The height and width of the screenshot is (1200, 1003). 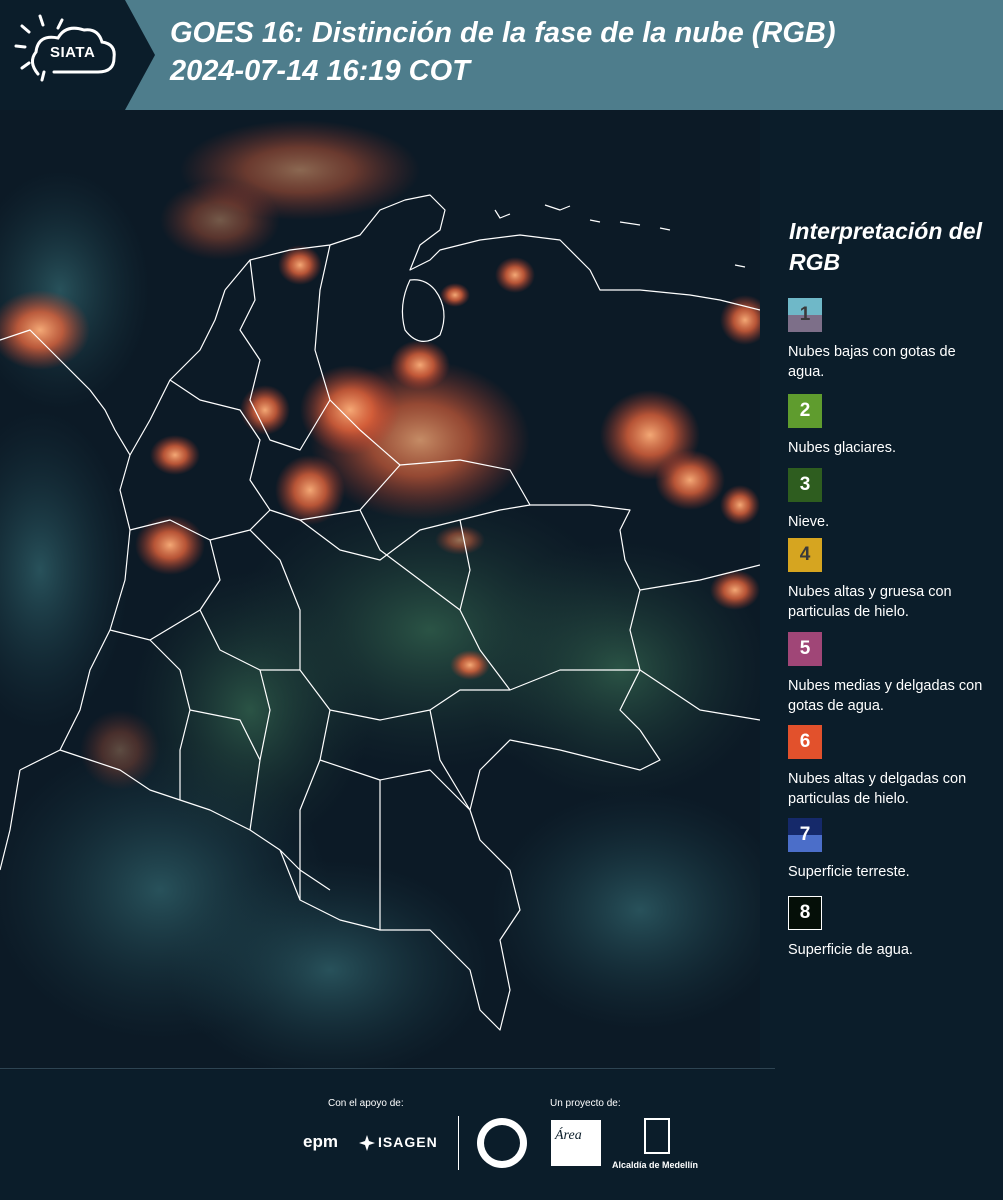 I want to click on legend-swatch-2: 2, so click(x=805, y=411).